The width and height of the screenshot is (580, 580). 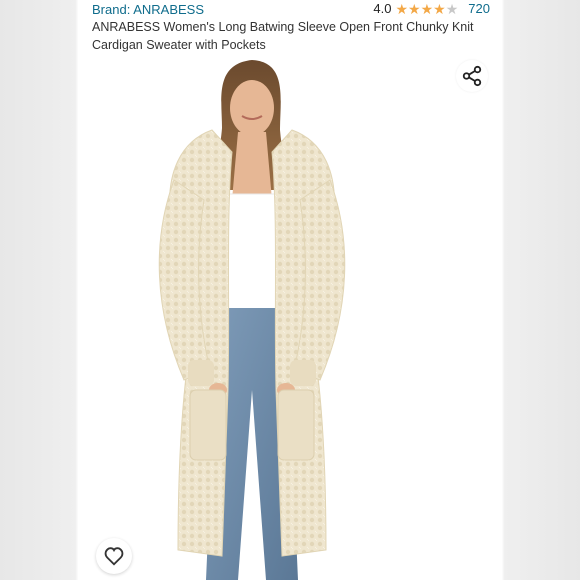 I want to click on brand-link: Brand: ANRABESS, so click(x=148, y=9).